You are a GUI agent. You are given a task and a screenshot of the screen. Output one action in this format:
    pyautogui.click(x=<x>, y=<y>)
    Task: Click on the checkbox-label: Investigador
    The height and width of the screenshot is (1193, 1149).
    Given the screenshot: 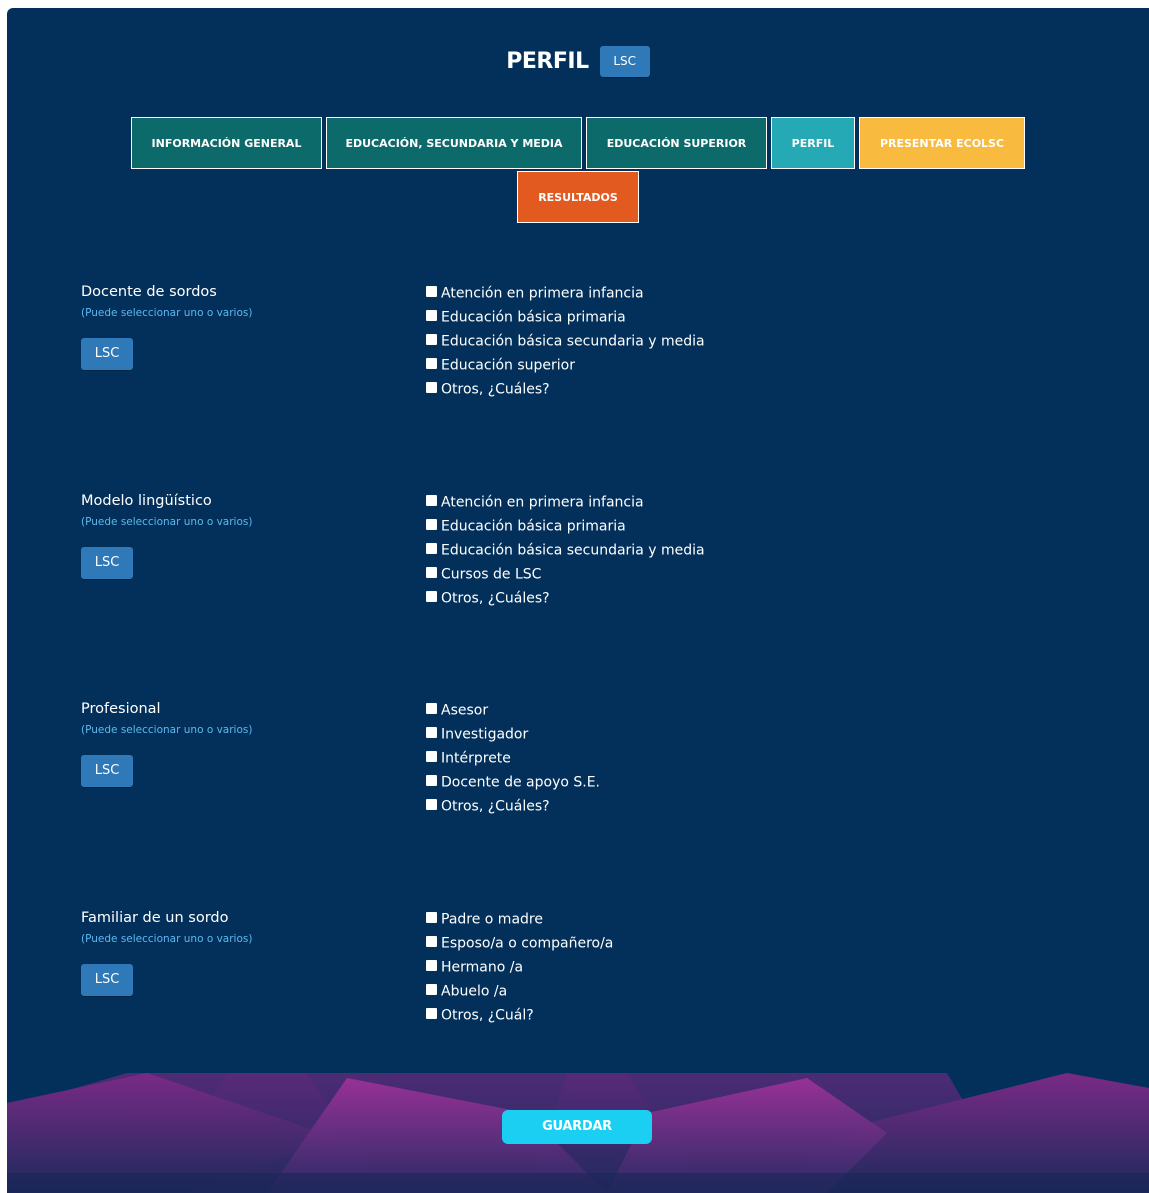 What is the action you would take?
    pyautogui.click(x=485, y=734)
    